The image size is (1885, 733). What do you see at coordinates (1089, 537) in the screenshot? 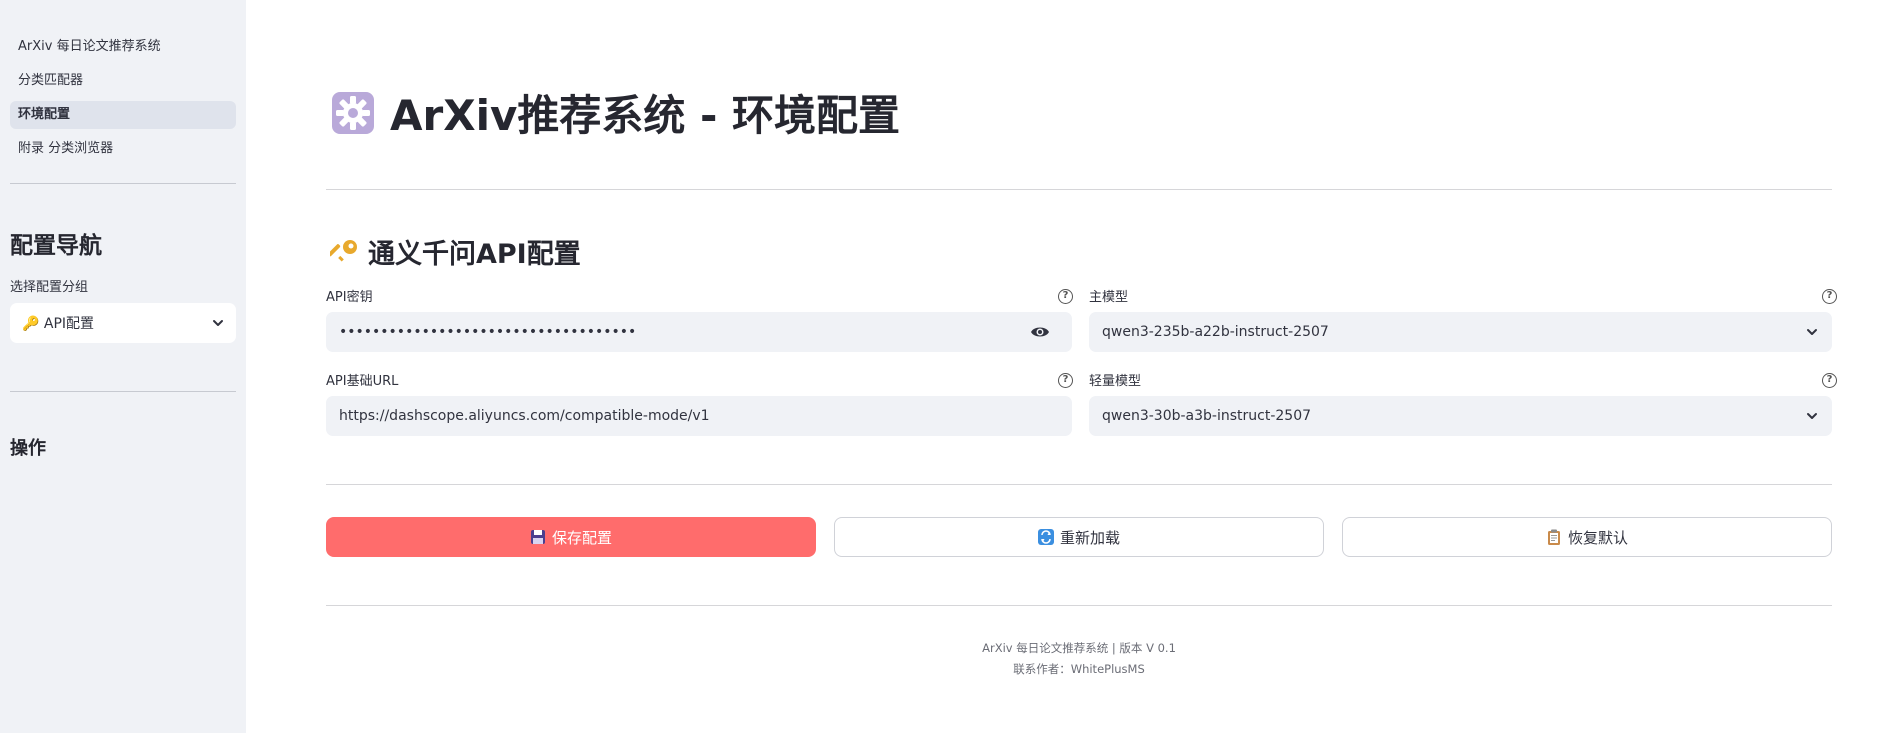
I see `reload-label: 重新加载` at bounding box center [1089, 537].